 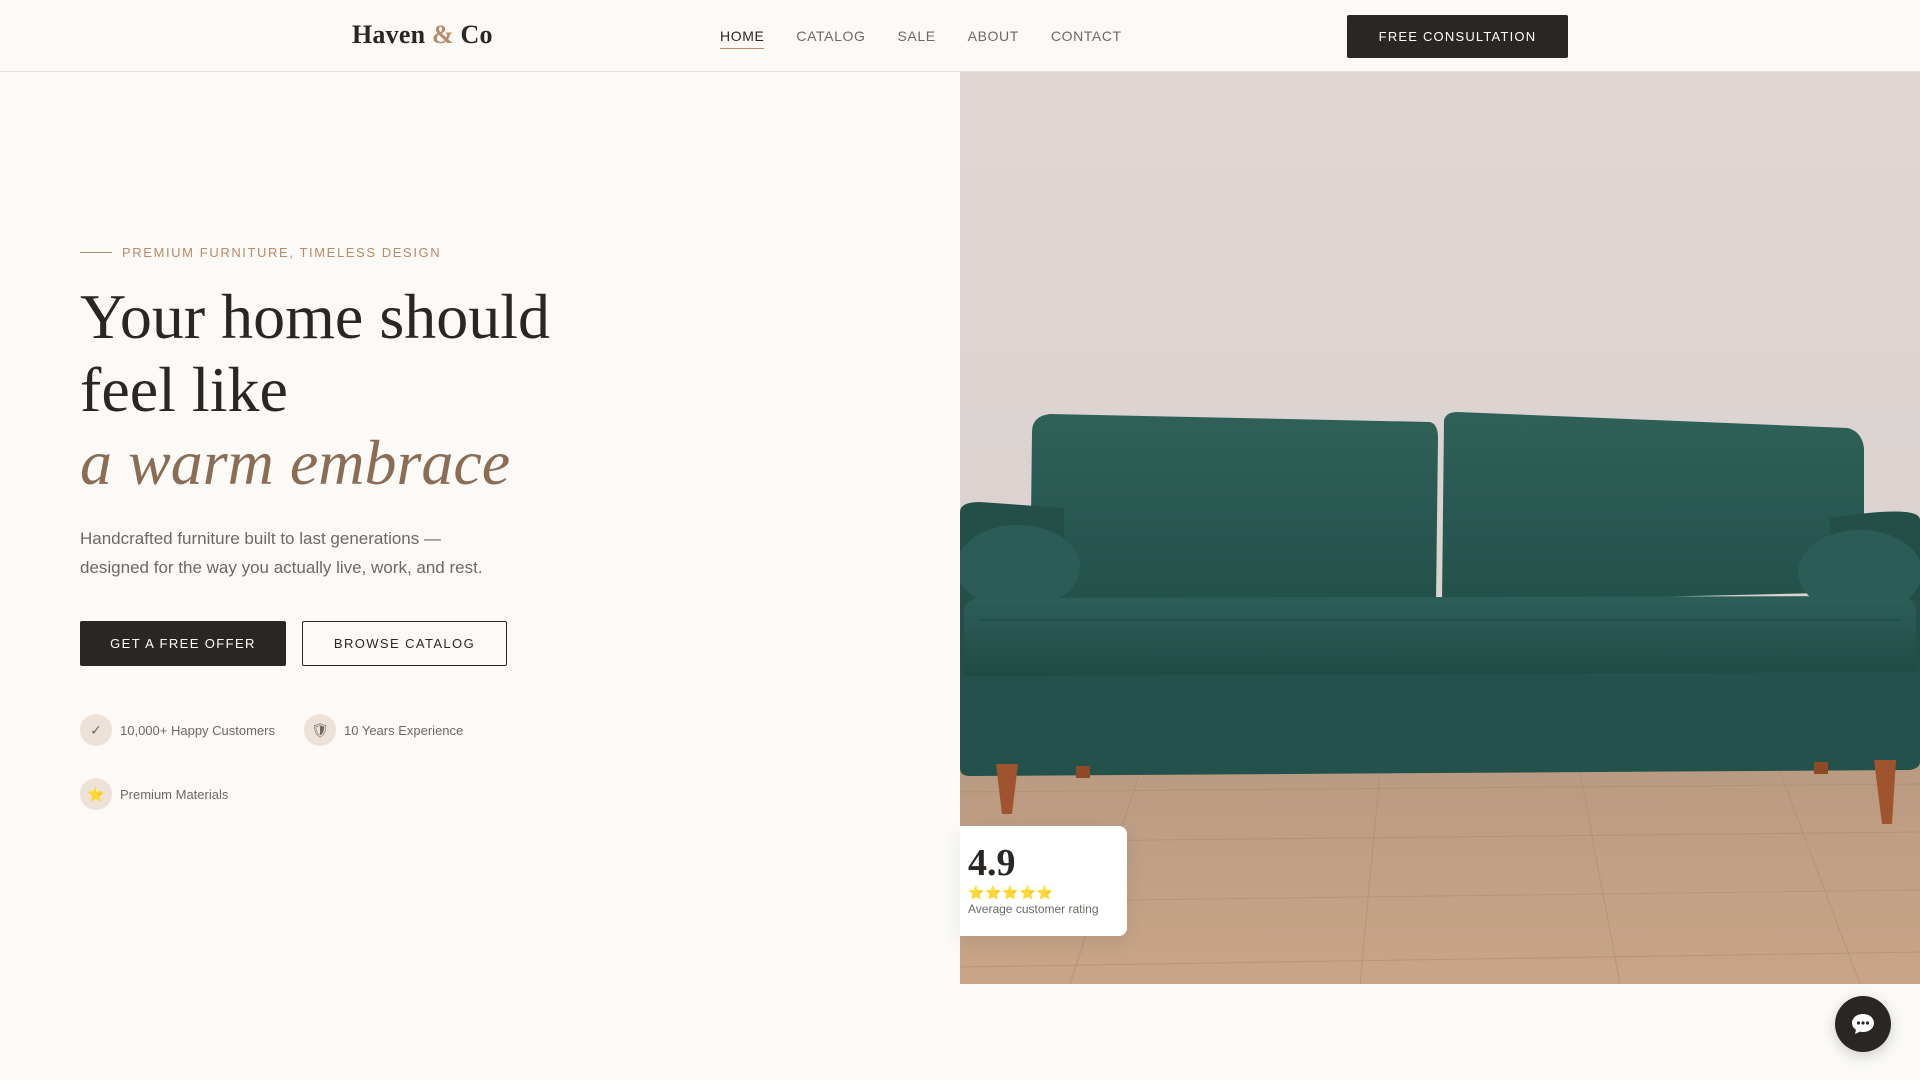 I want to click on rating-stars-icon: ⭐⭐⭐⭐⭐, so click(x=1011, y=892).